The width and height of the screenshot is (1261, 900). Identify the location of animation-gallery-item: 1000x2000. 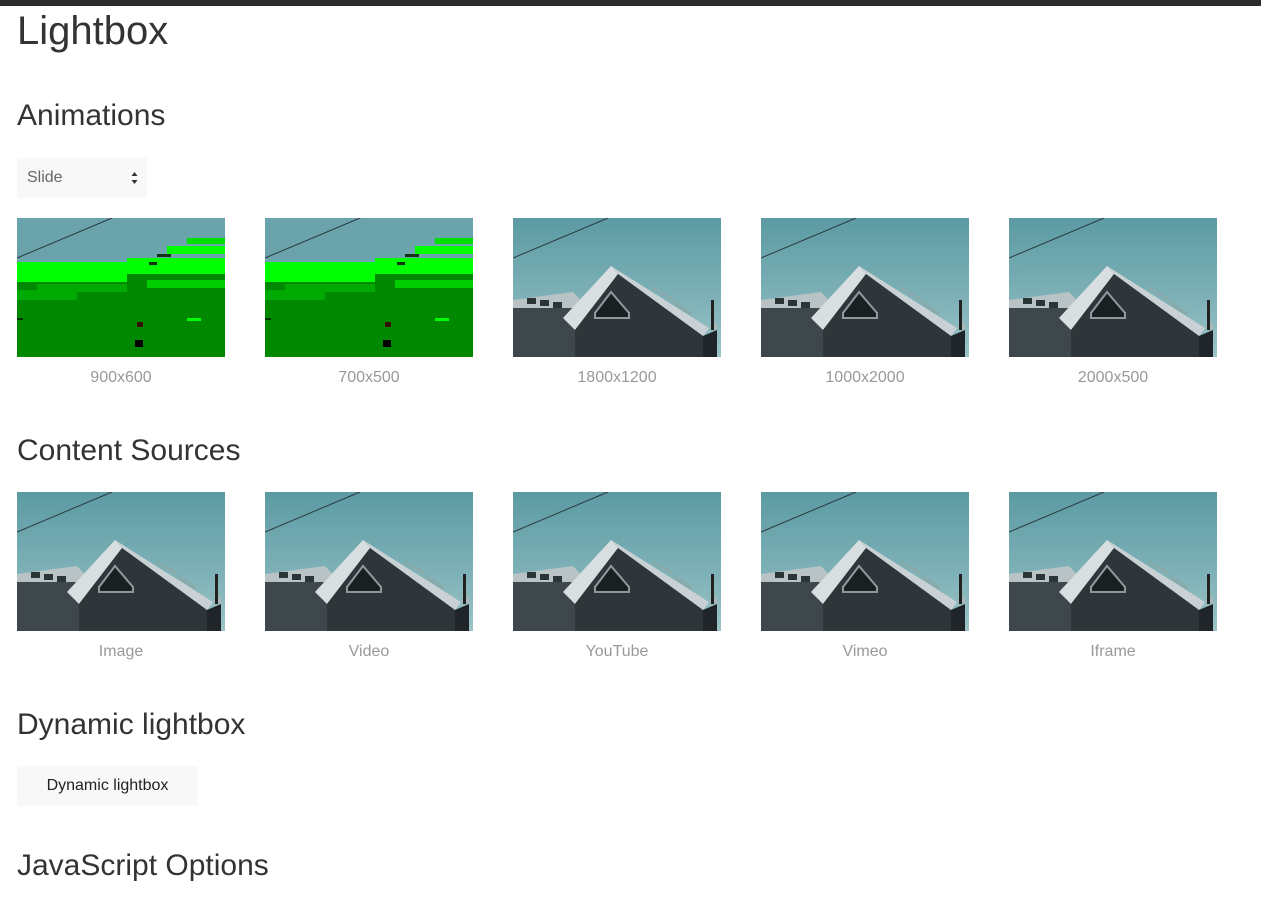
(865, 303).